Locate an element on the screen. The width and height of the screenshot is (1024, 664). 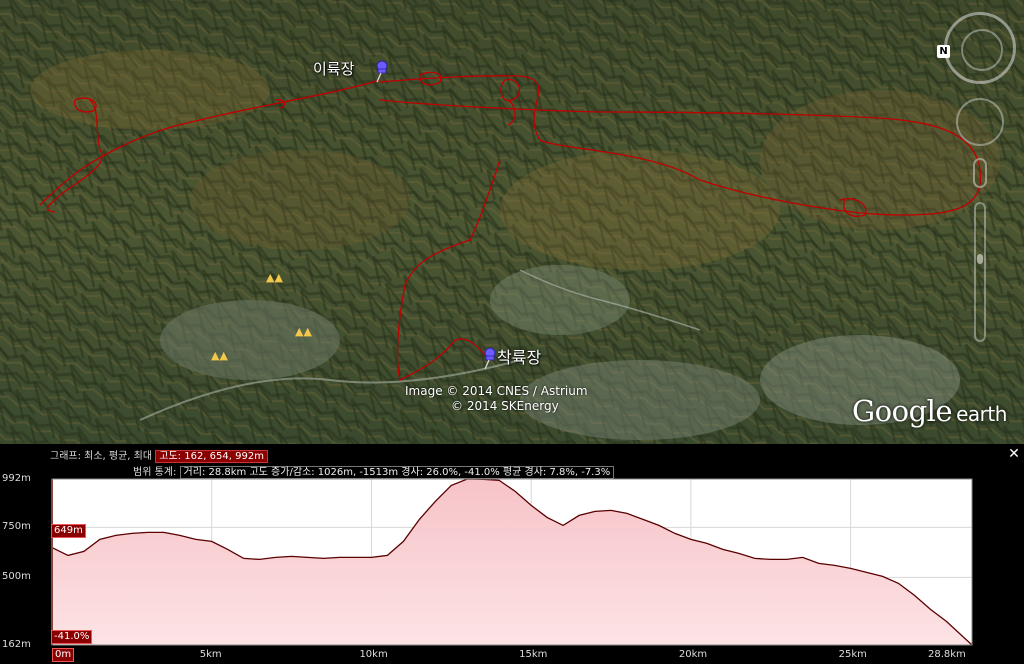
y-tick-label: 750m is located at coordinates (16, 527).